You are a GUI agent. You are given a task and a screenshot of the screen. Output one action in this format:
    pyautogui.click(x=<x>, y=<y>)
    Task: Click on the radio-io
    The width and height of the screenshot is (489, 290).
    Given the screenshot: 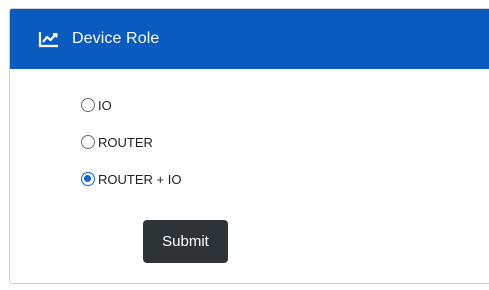 What is the action you would take?
    pyautogui.click(x=88, y=105)
    